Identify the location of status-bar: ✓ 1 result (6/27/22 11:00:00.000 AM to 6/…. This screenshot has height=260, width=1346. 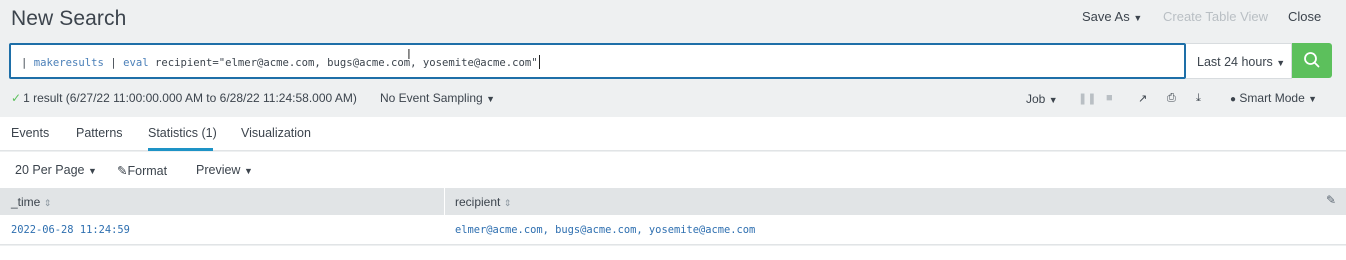
(673, 99).